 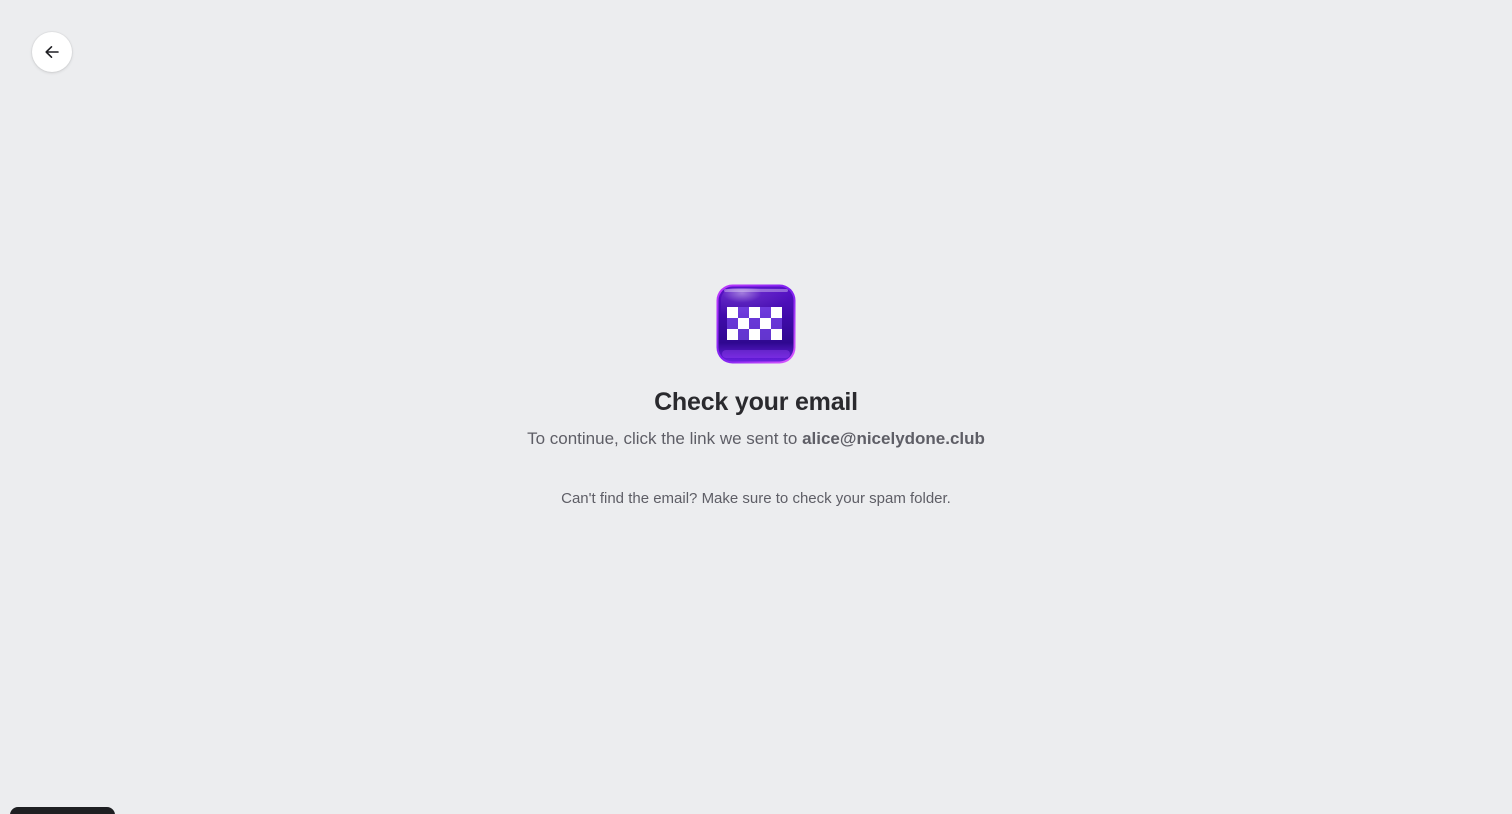 I want to click on checkered-app-icon, so click(x=756, y=324).